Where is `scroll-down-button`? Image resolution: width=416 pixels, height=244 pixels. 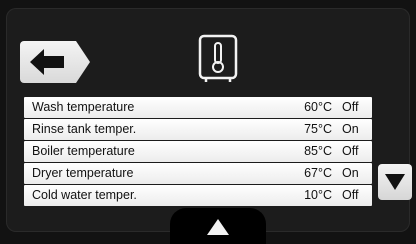
scroll-down-button is located at coordinates (395, 182).